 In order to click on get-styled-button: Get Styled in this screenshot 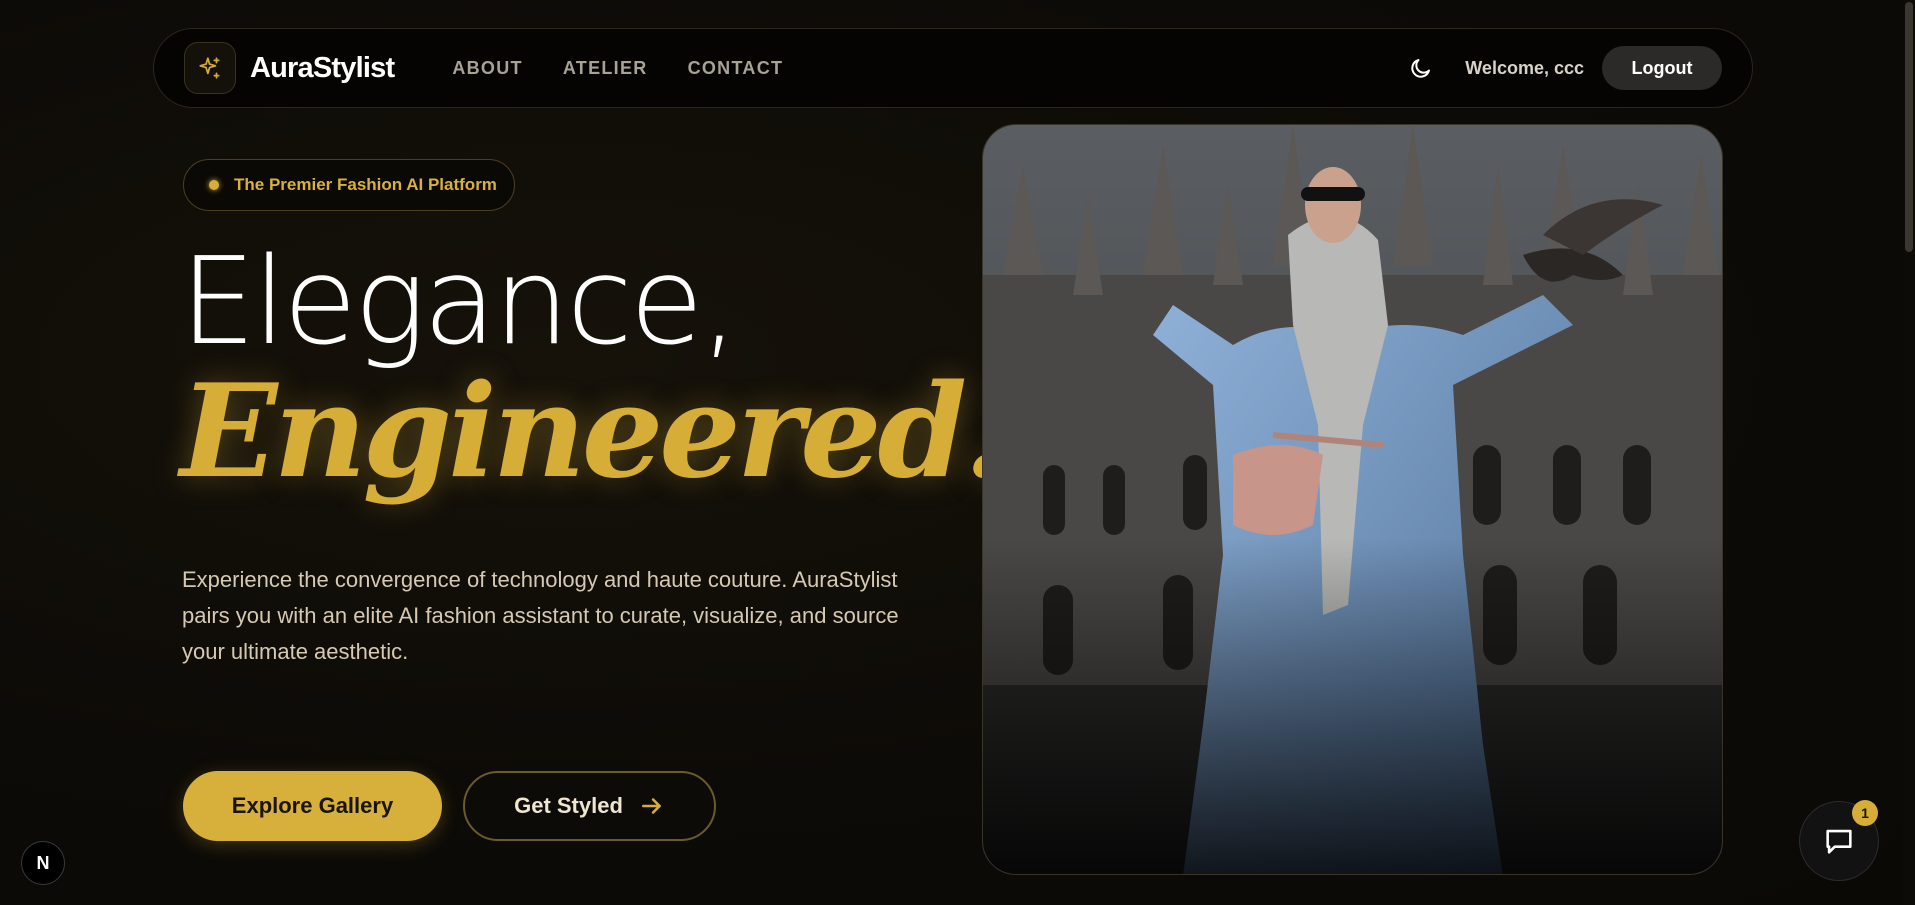, I will do `click(589, 806)`.